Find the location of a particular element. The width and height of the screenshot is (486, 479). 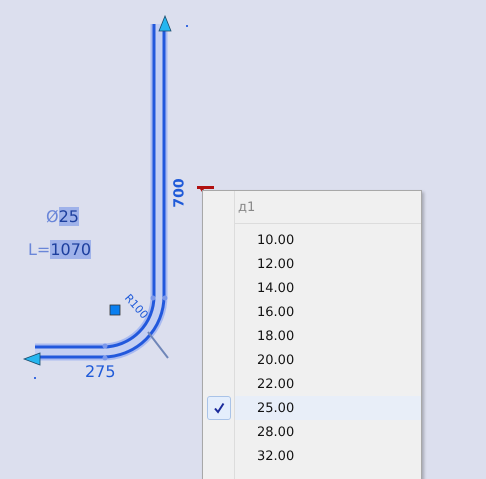

menu-item: 32.00 is located at coordinates (328, 456).